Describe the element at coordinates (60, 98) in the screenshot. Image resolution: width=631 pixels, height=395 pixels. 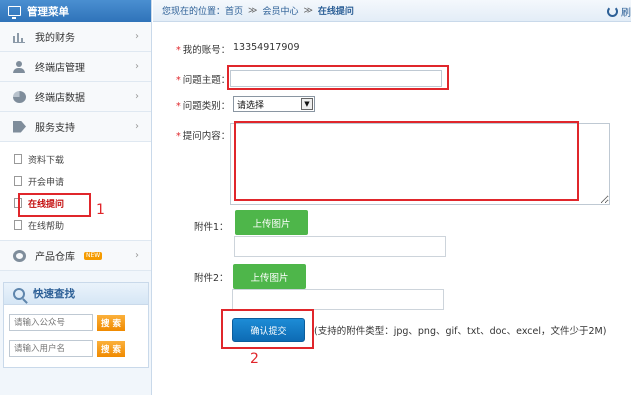
I see `sidebar-item-label: 终端店数据` at that location.